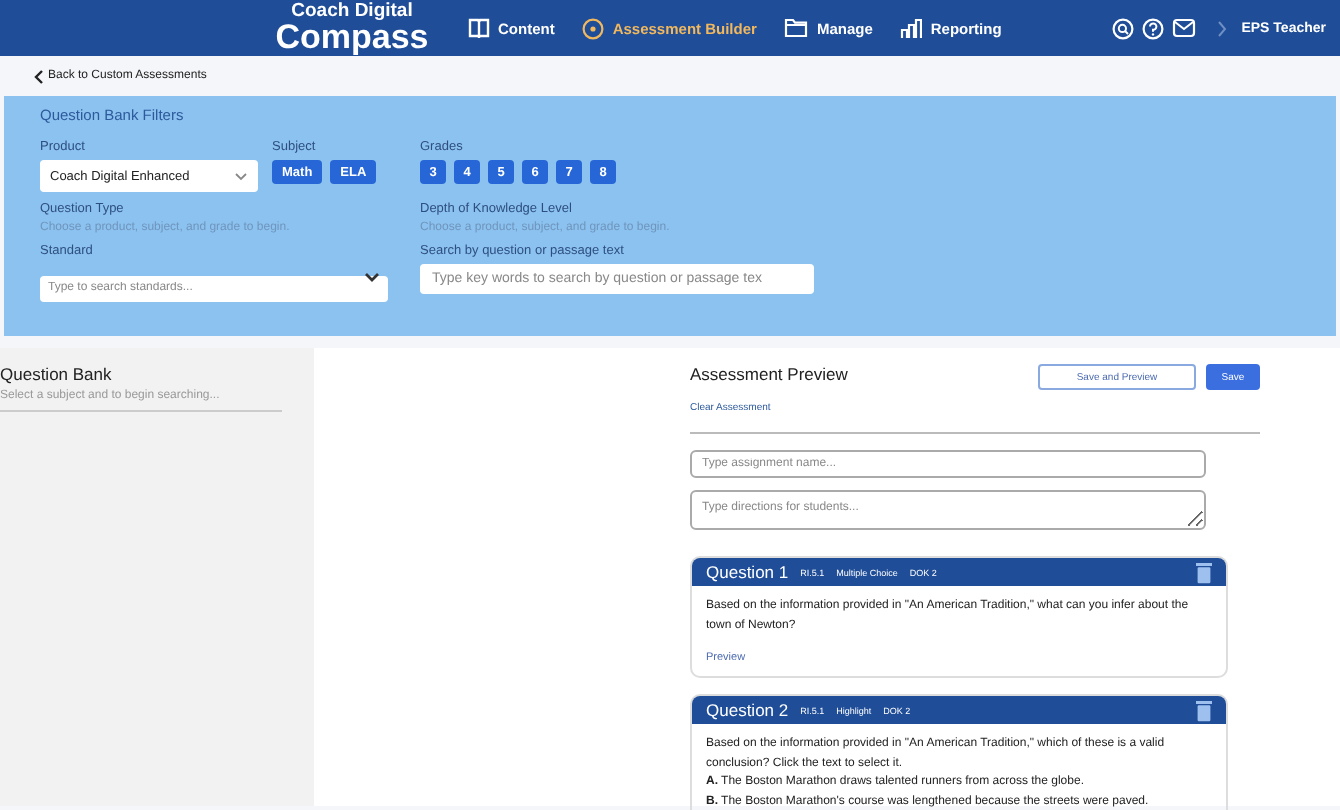  What do you see at coordinates (769, 374) in the screenshot?
I see `panel-title: Assessment Preview` at bounding box center [769, 374].